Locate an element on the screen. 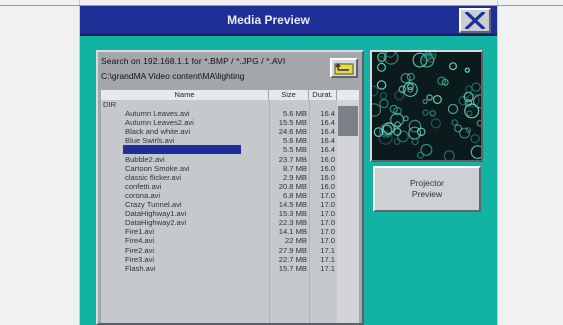 Image resolution: width=563 pixels, height=325 pixels. list-item: Crazy Tunnel.avi 14.5 MB 17.0 is located at coordinates (219, 204).